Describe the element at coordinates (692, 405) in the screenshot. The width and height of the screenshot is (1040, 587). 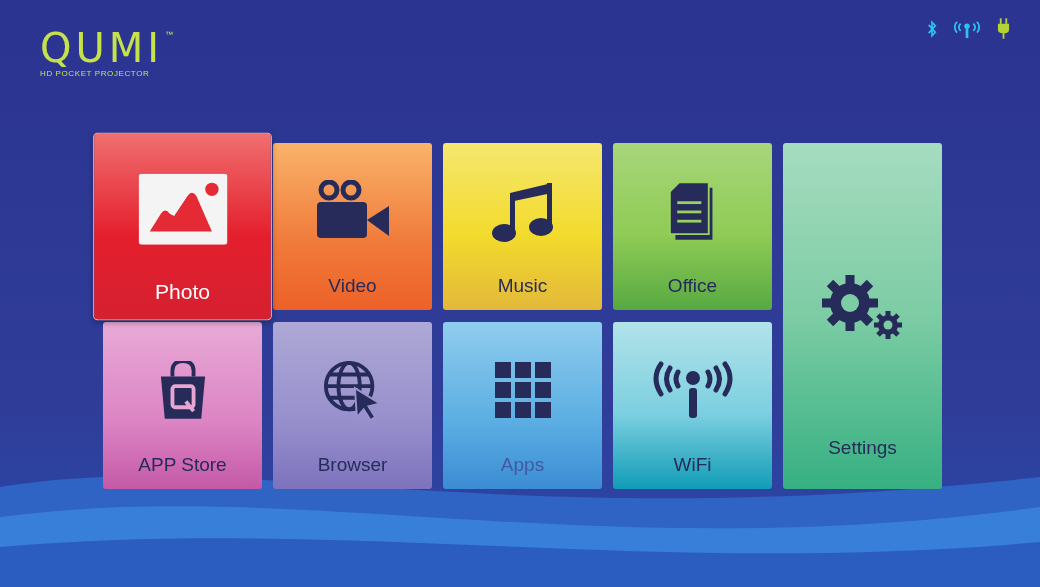
I see `app-tile: WiFi` at that location.